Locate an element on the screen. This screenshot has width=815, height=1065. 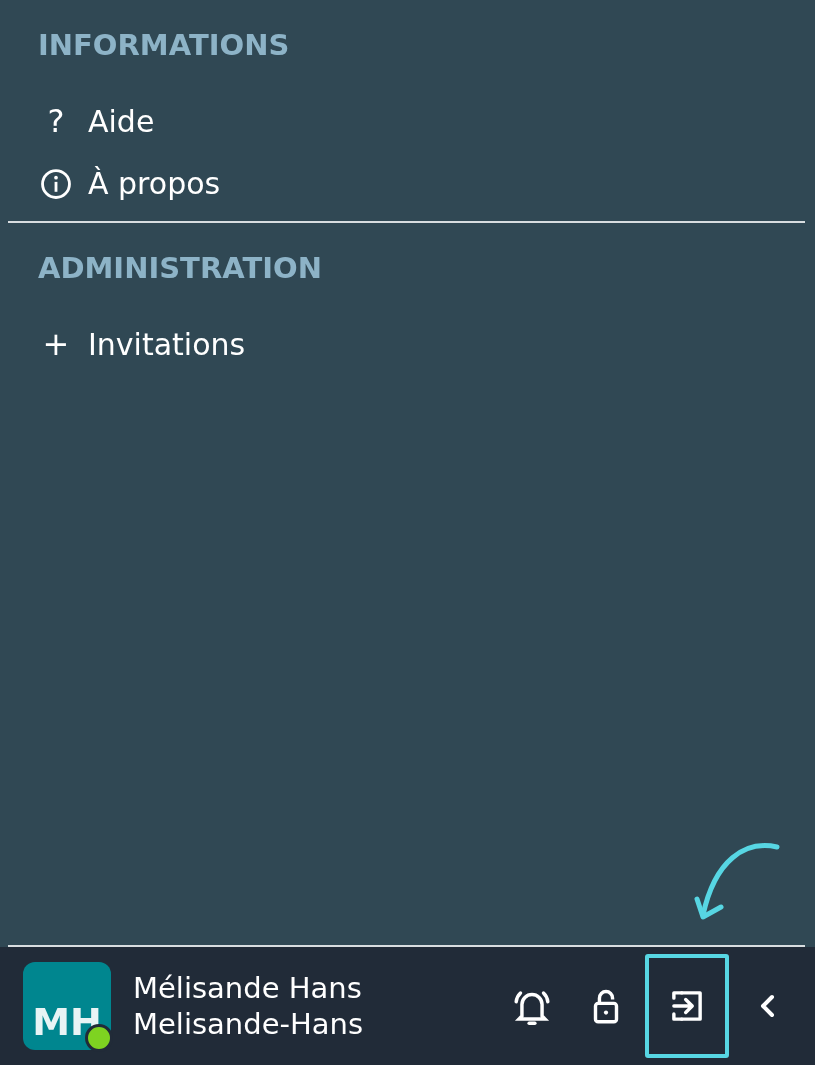
menu-item: + Invitations is located at coordinates (407, 344).